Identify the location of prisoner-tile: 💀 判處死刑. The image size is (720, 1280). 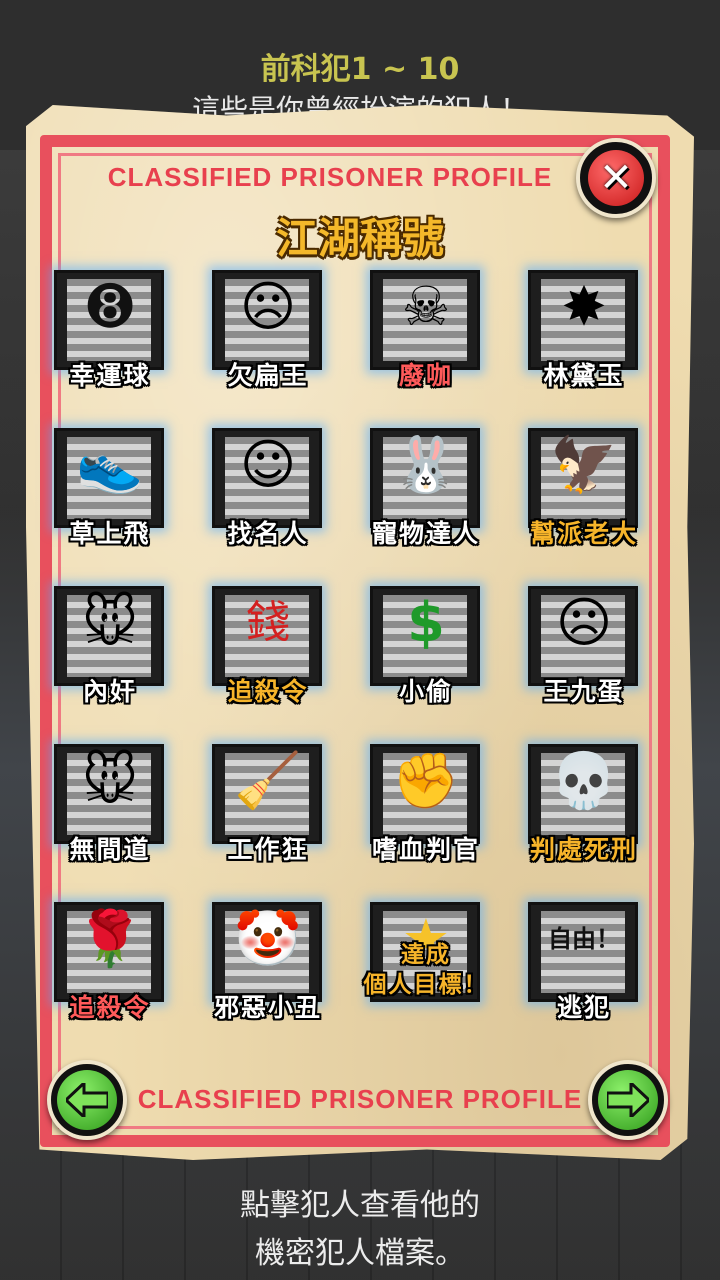
(584, 800).